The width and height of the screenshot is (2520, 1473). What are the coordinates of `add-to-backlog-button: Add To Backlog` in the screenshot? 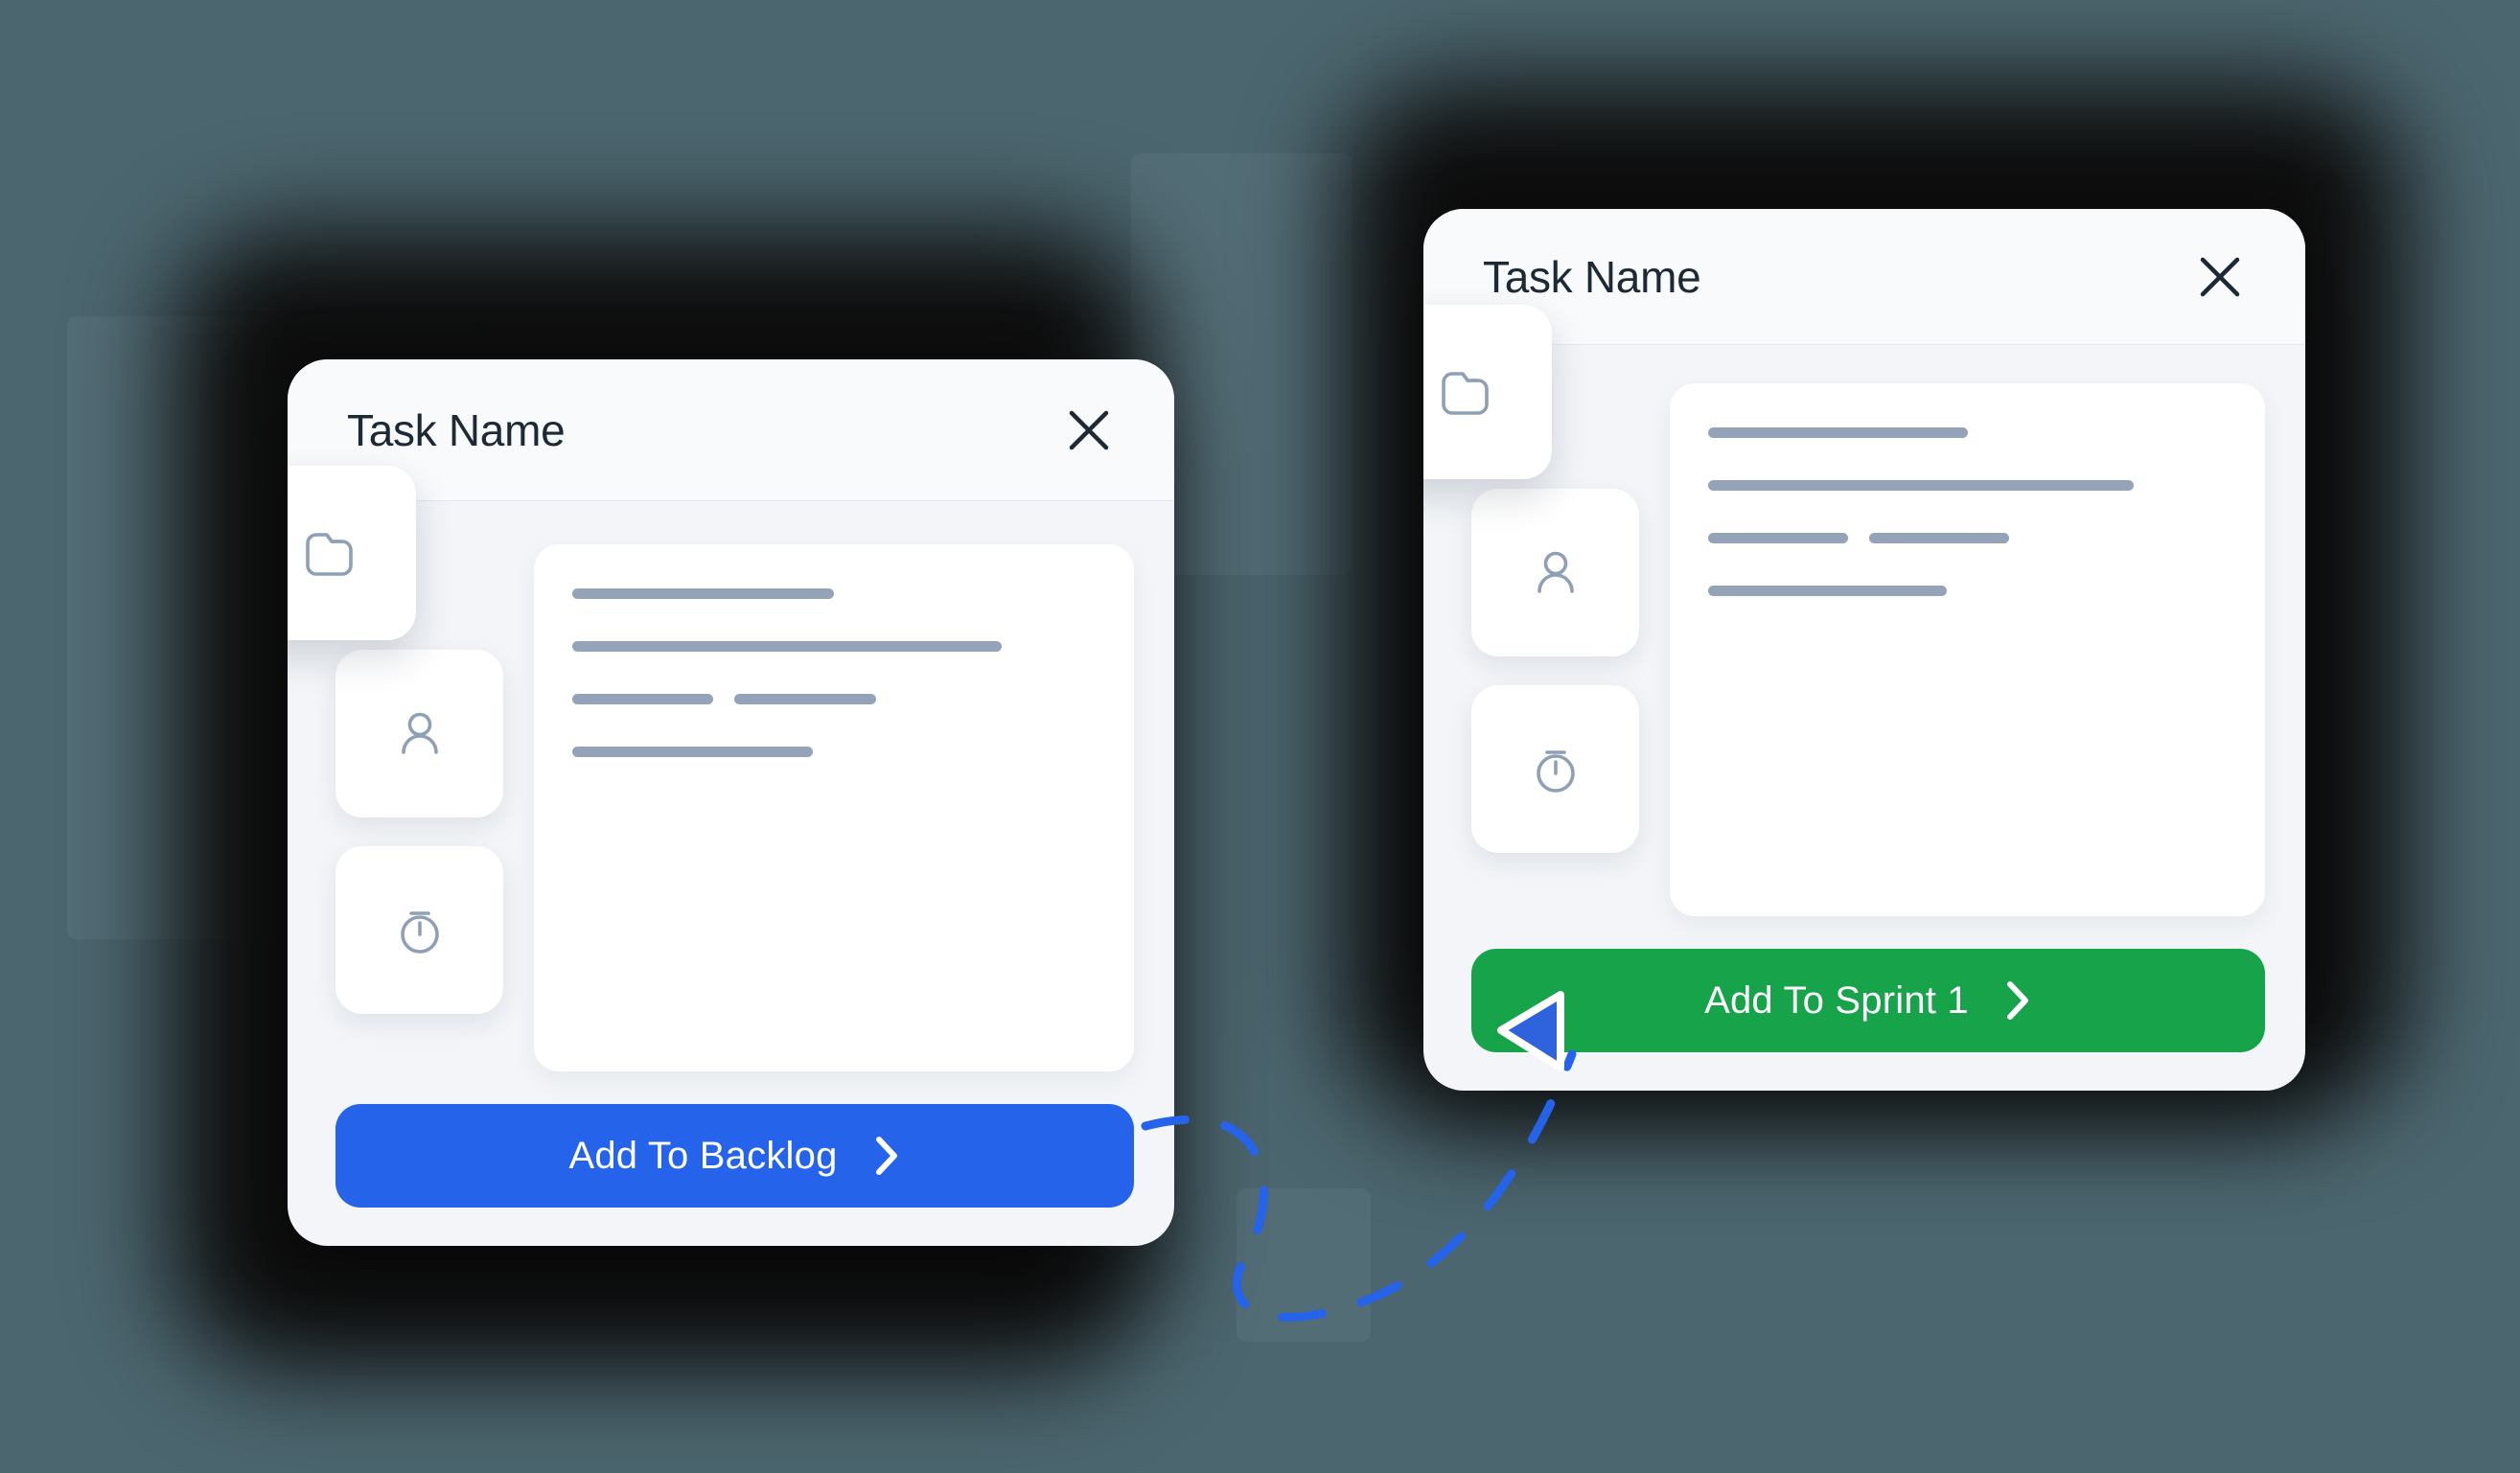 It's located at (734, 1156).